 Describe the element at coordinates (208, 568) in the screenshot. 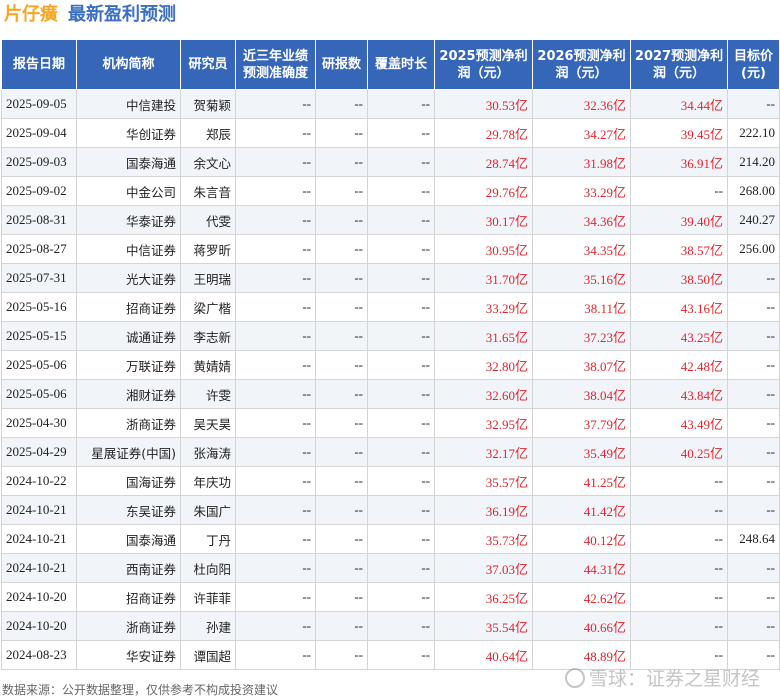

I see `cell-analyst: 杜向阳` at that location.